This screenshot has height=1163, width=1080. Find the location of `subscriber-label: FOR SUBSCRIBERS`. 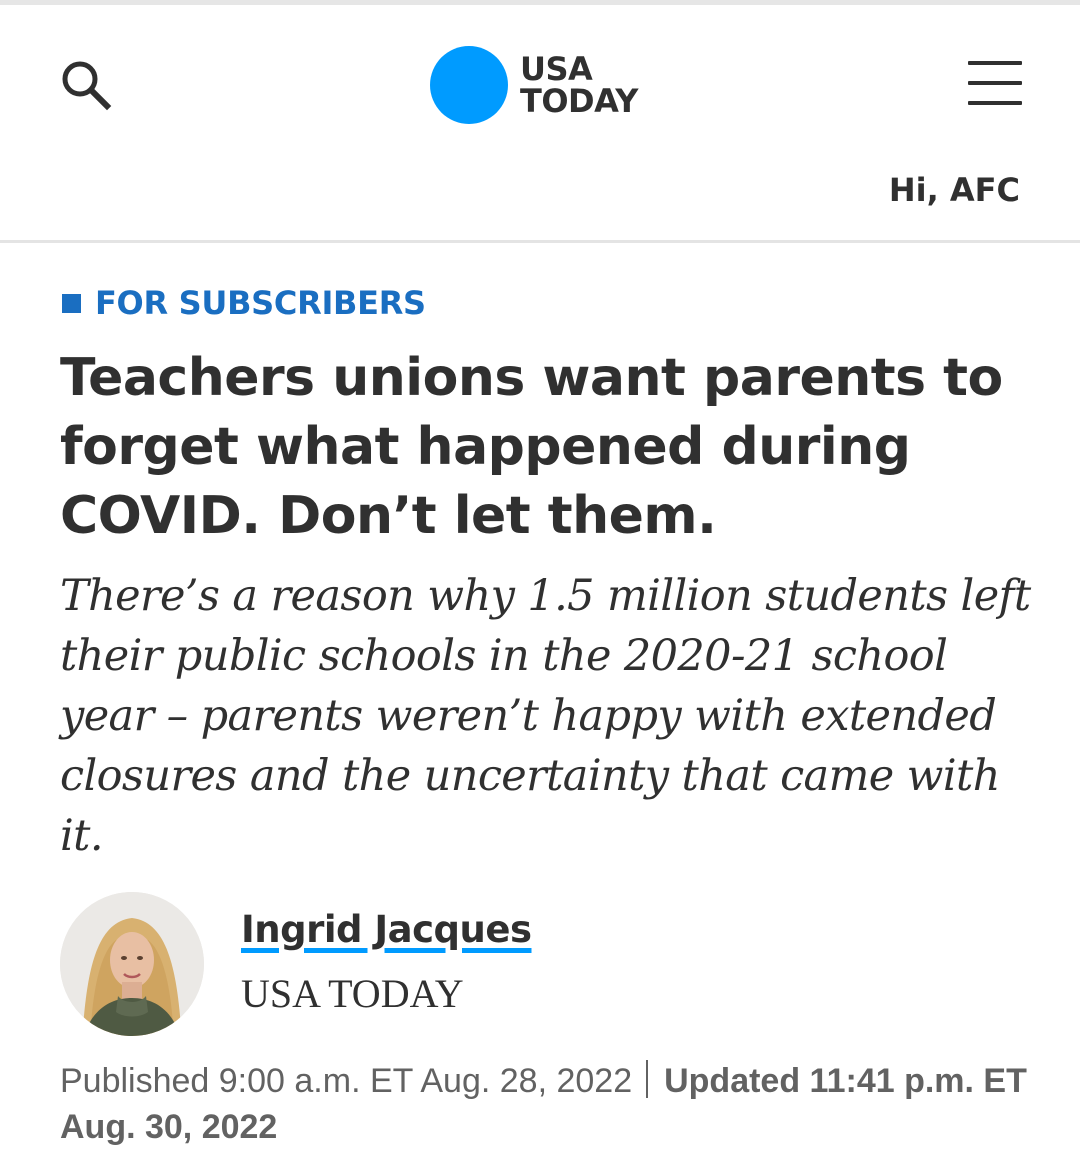

subscriber-label: FOR SUBSCRIBERS is located at coordinates (244, 303).